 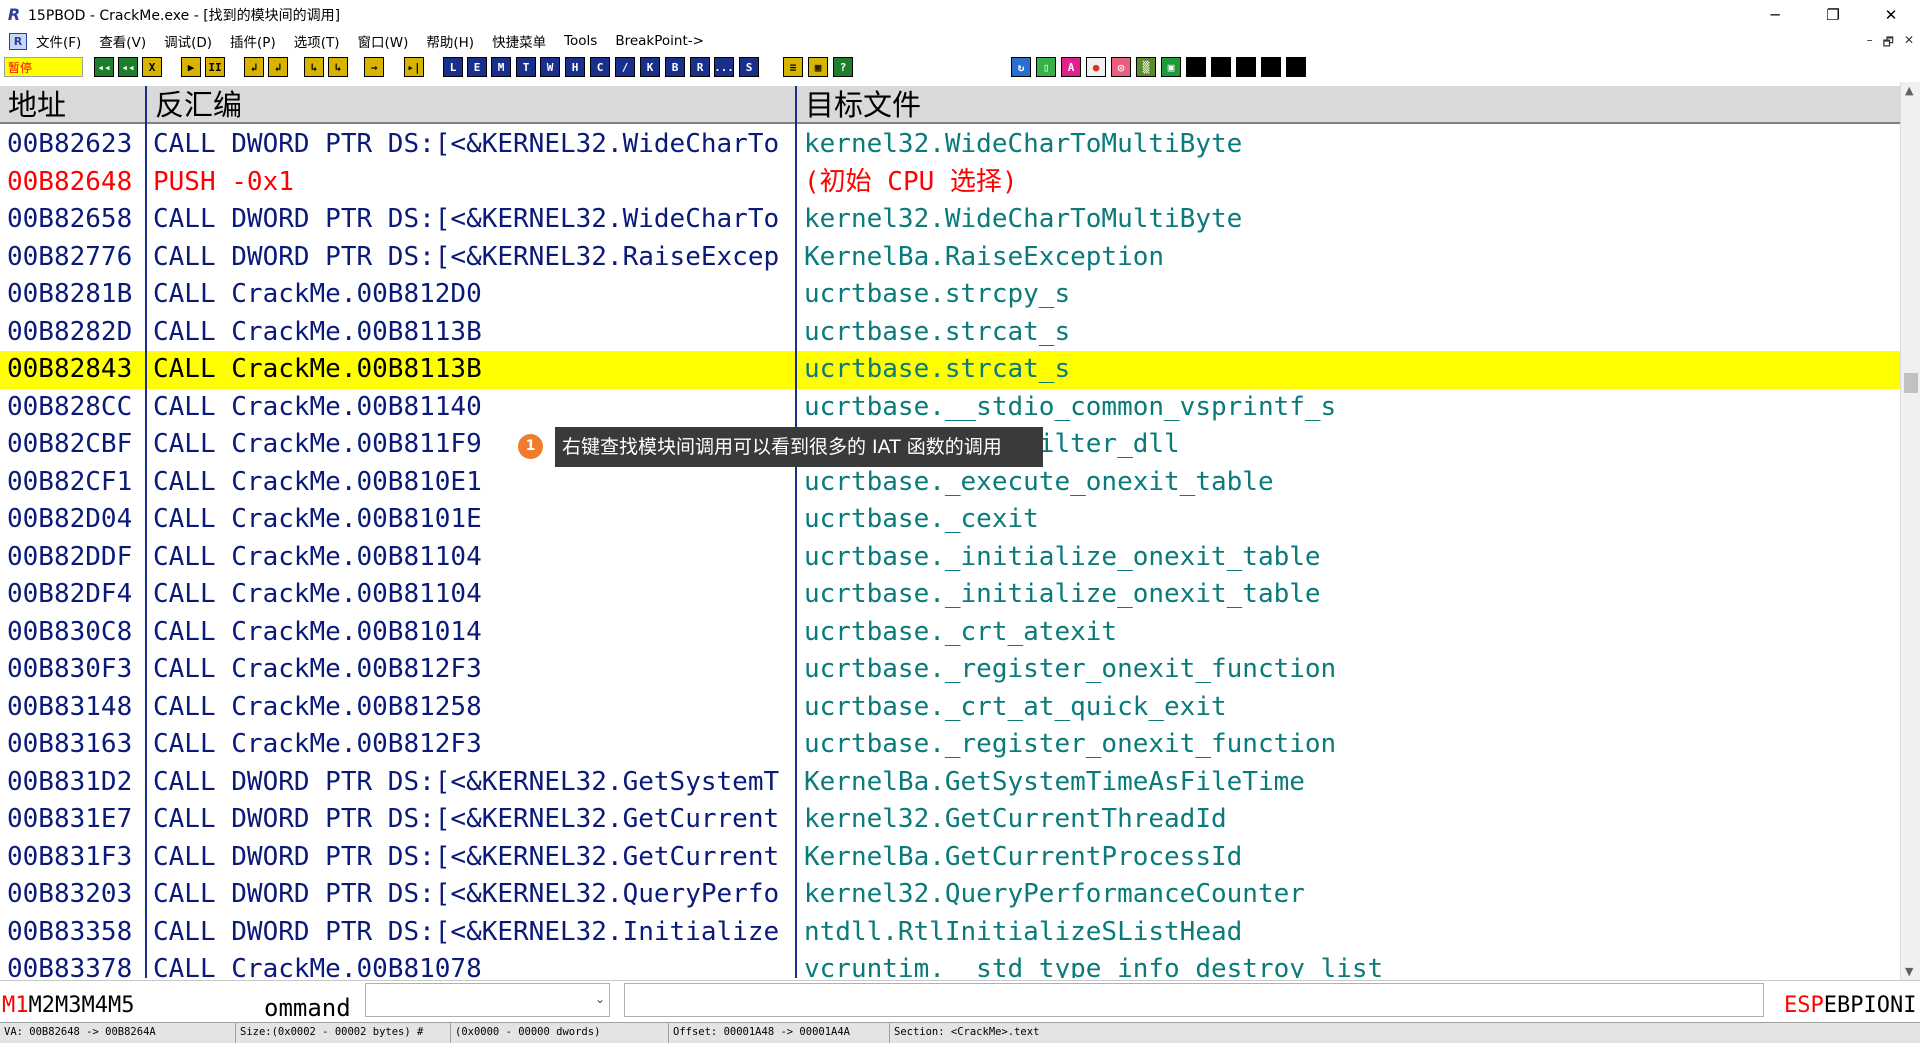 I want to click on help-icon: ?, so click(x=843, y=67).